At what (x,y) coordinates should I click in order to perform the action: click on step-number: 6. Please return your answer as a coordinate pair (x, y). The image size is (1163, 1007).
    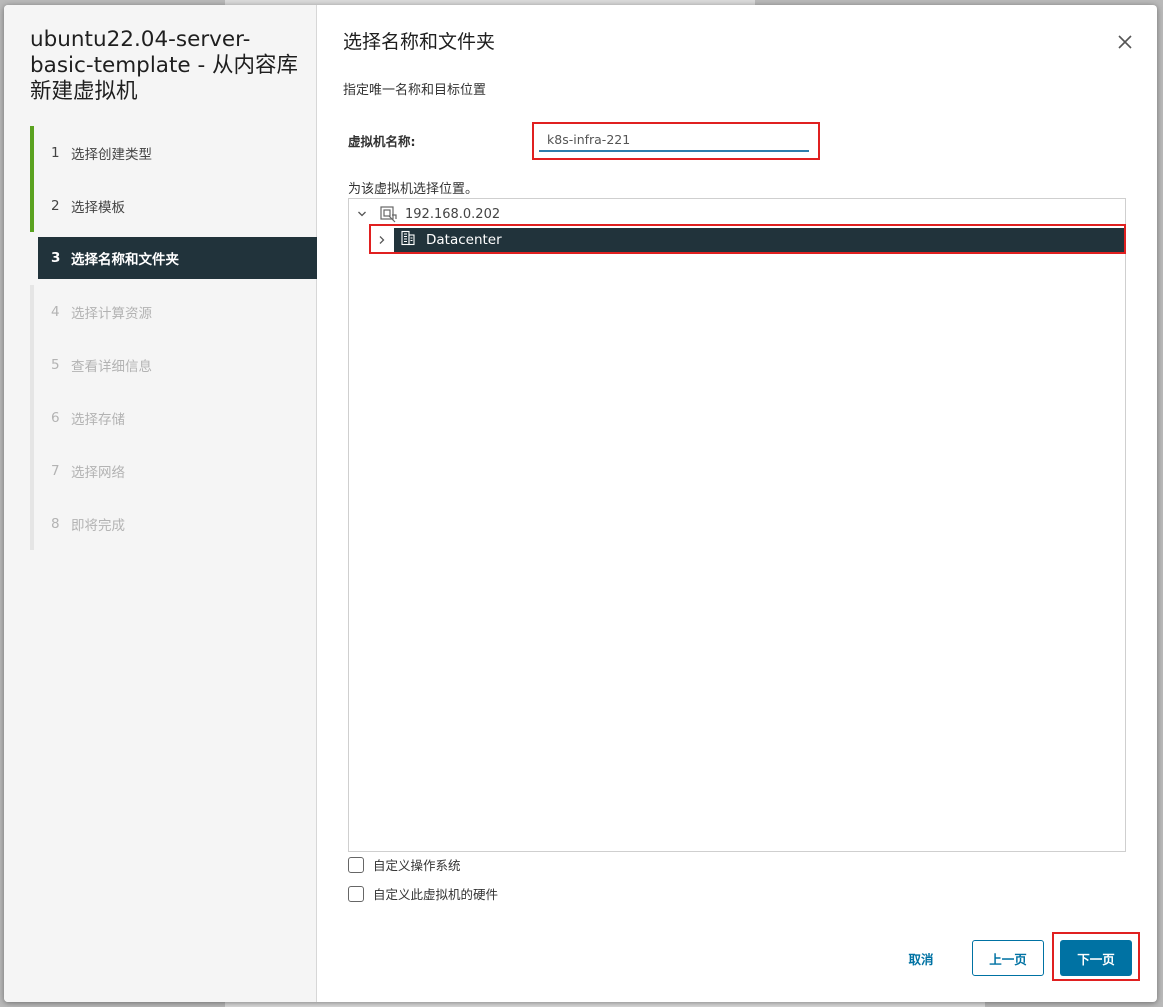
    Looking at the image, I should click on (55, 417).